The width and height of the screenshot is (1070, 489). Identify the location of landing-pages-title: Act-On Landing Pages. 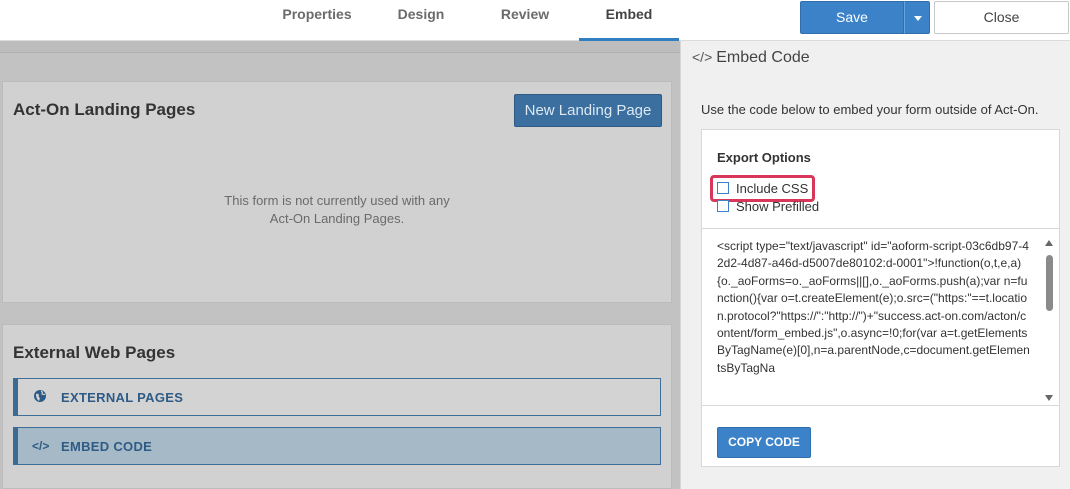
(104, 109).